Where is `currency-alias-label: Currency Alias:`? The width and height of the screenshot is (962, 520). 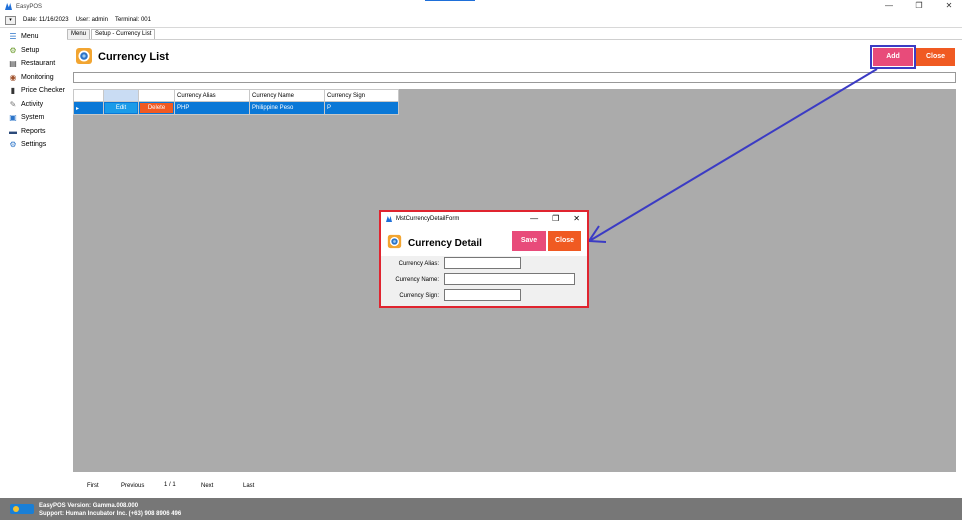
currency-alias-label: Currency Alias: is located at coordinates (418, 264).